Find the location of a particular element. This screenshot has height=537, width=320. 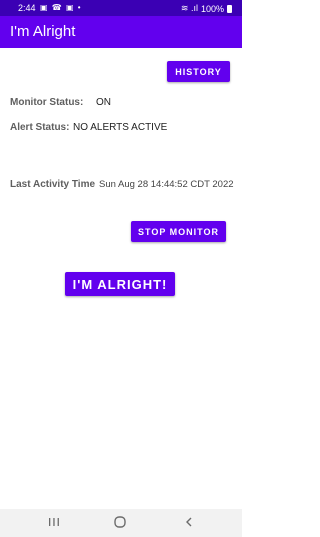

notification-icons: ▣ ☎ ▣ • is located at coordinates (61, 7).